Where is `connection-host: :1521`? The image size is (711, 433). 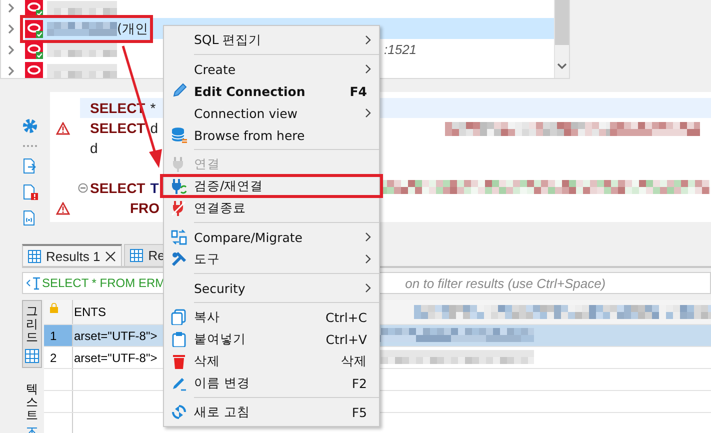
connection-host: :1521 is located at coordinates (400, 49).